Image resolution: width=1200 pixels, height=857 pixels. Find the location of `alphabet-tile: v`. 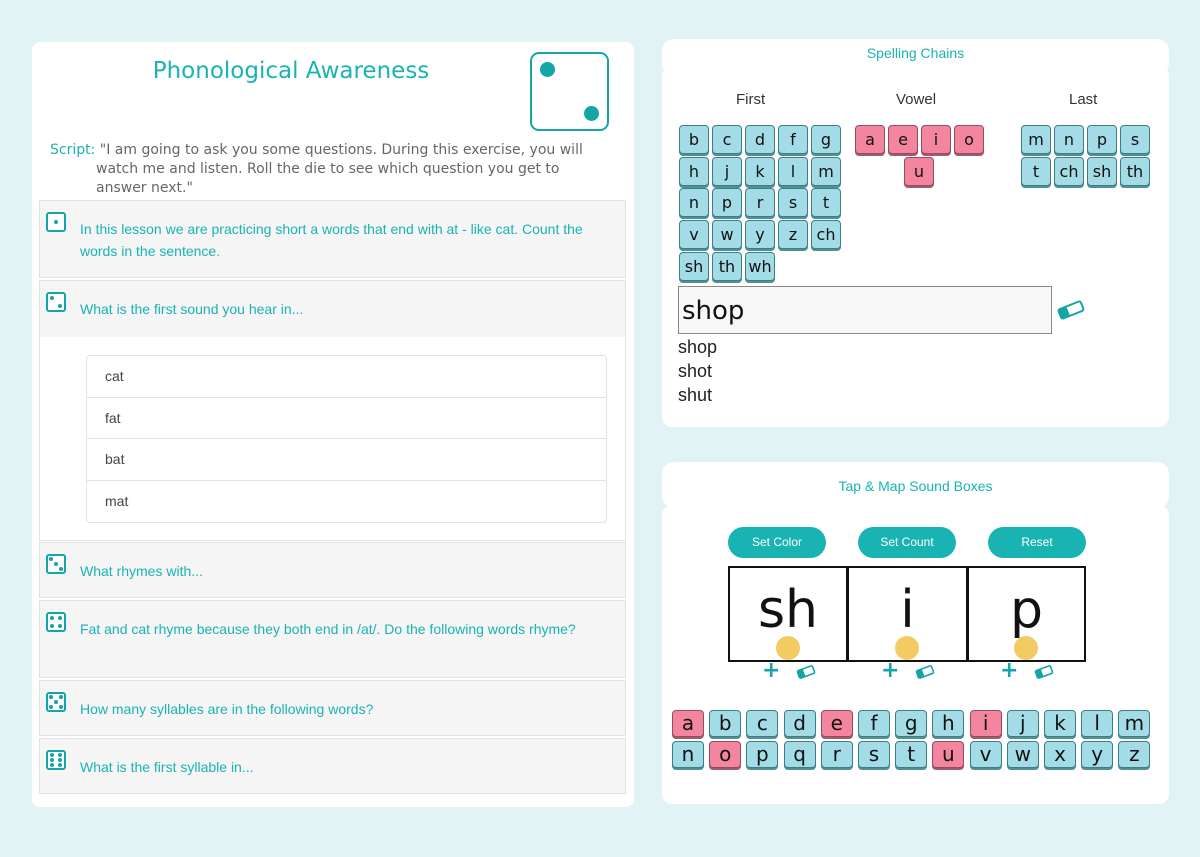

alphabet-tile: v is located at coordinates (985, 754).